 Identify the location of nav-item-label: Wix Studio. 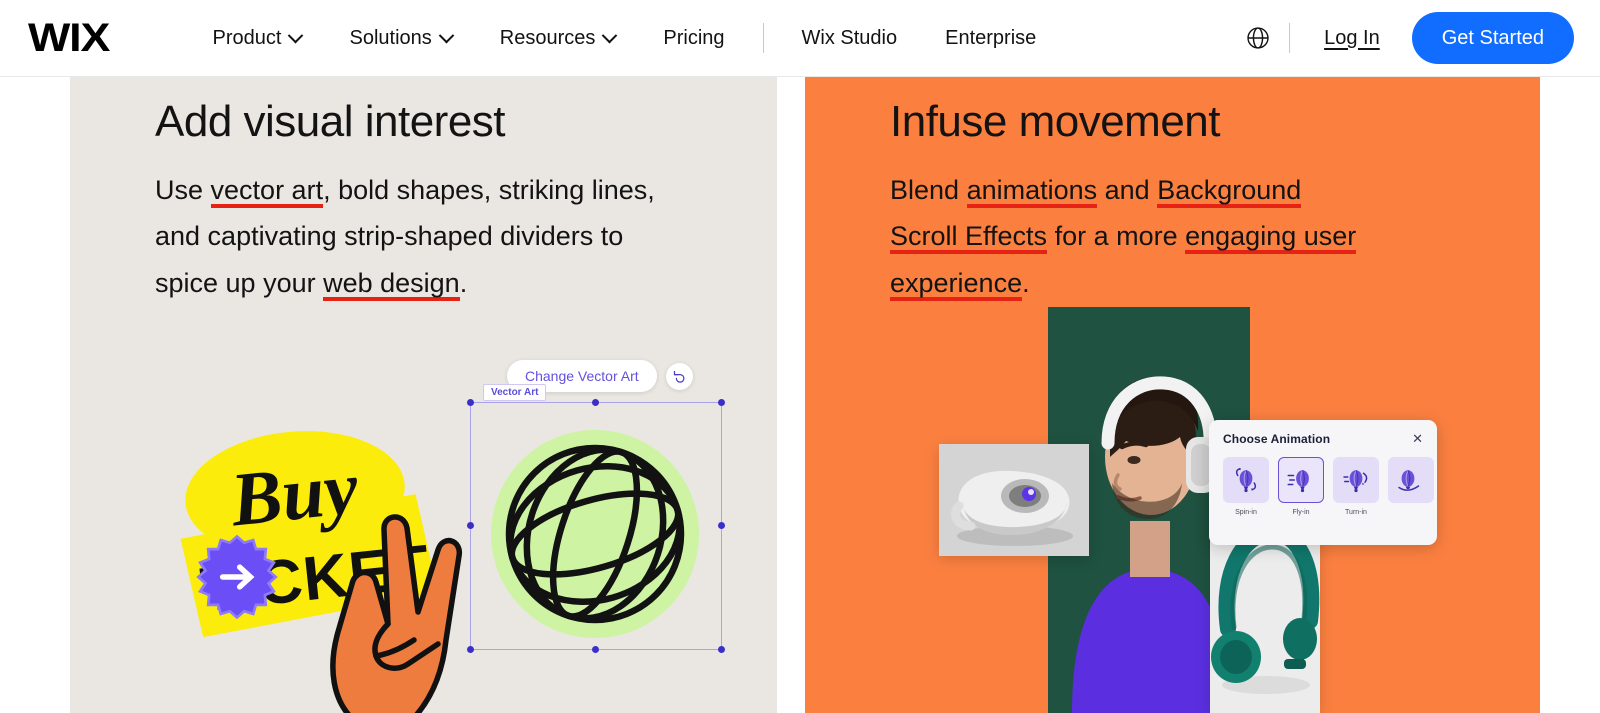
(849, 38).